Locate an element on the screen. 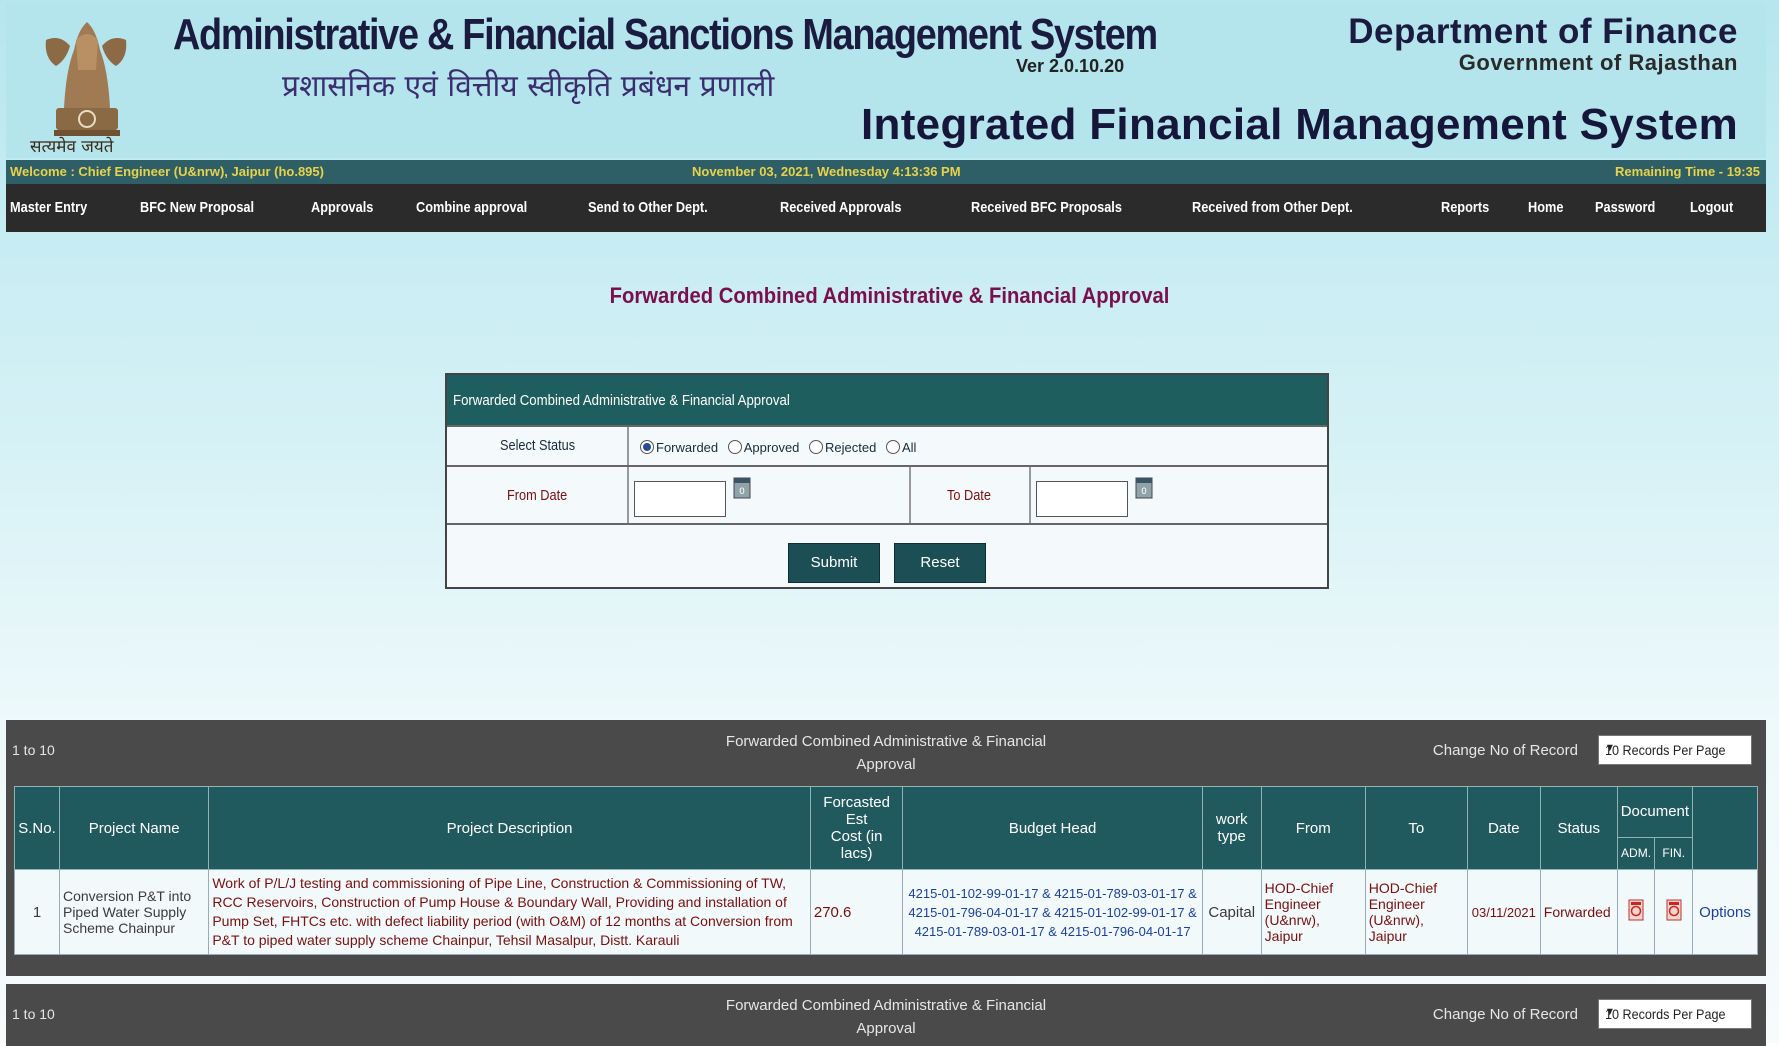  records-per-page-select: 10 Records Per Page ▼ is located at coordinates (1675, 750).